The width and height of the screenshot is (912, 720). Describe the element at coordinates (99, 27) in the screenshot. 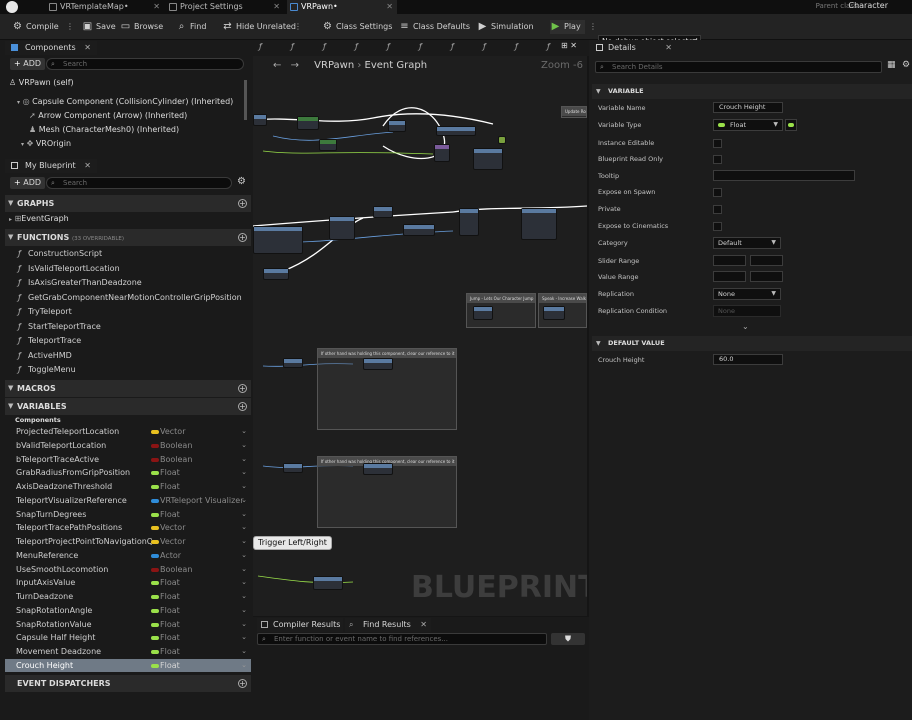

I see `save-button: ▣ Save` at that location.